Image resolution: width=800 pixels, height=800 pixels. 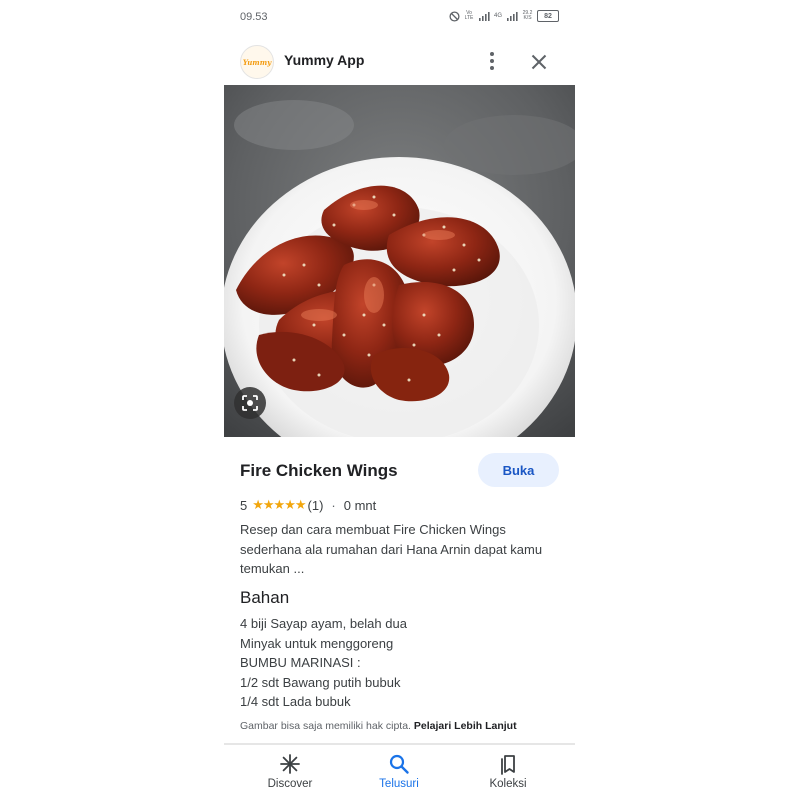 I want to click on recipe-title: Fire Chicken Wings, so click(x=319, y=470).